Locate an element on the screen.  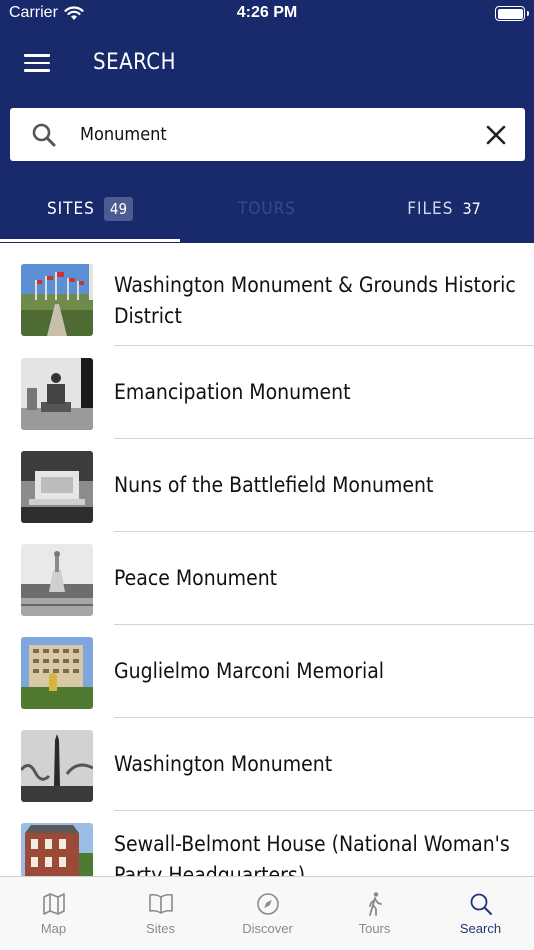
result-item: Peace Monument is located at coordinates (267, 578).